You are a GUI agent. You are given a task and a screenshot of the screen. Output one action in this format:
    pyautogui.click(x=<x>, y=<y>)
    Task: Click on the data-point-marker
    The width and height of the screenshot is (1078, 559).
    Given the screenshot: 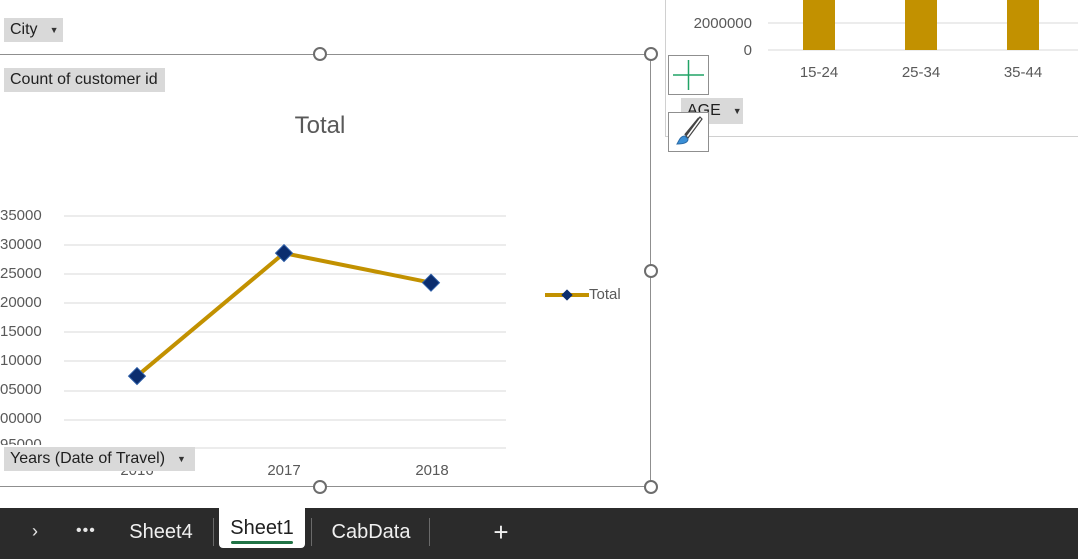 What is the action you would take?
    pyautogui.click(x=431, y=282)
    